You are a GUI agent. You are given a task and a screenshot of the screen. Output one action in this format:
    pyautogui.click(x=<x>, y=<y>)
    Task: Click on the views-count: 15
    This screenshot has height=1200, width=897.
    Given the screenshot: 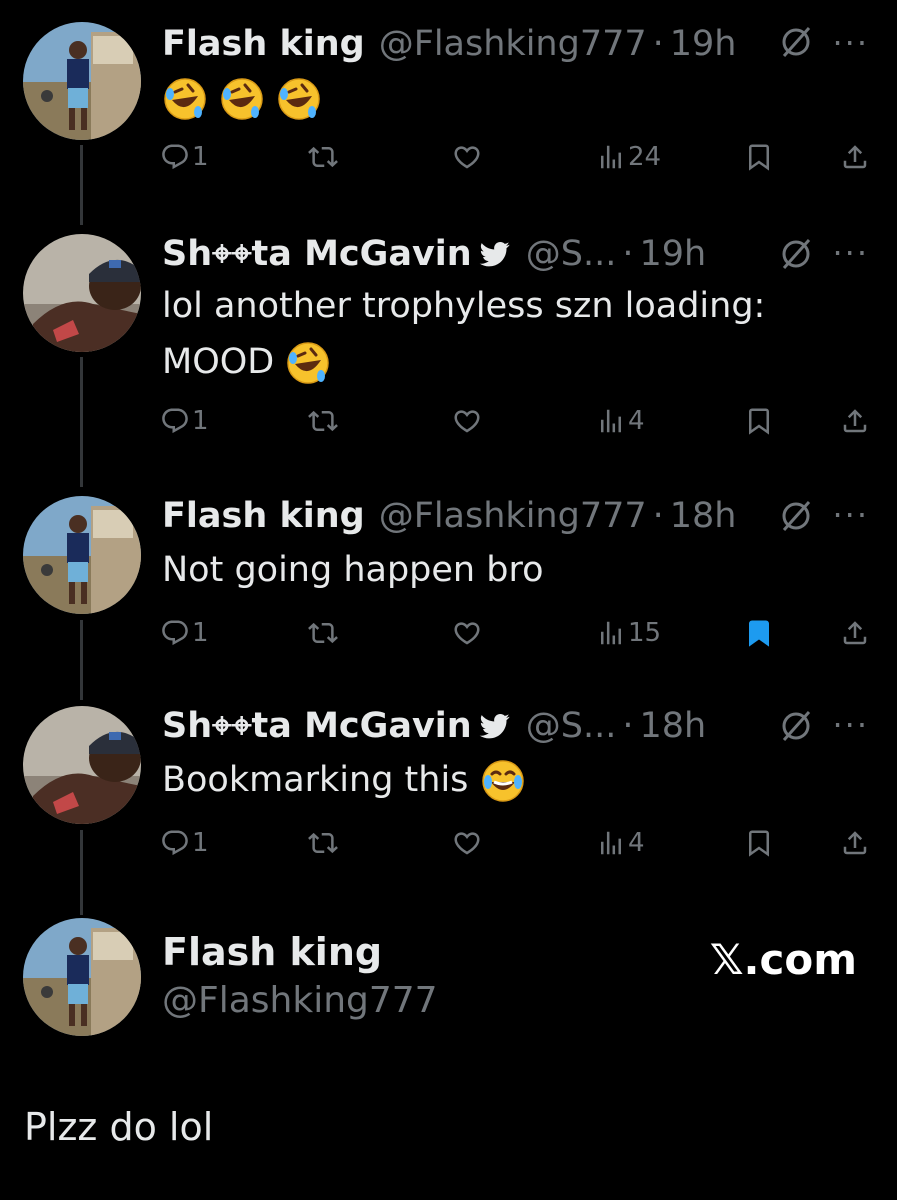 What is the action you would take?
    pyautogui.click(x=645, y=633)
    